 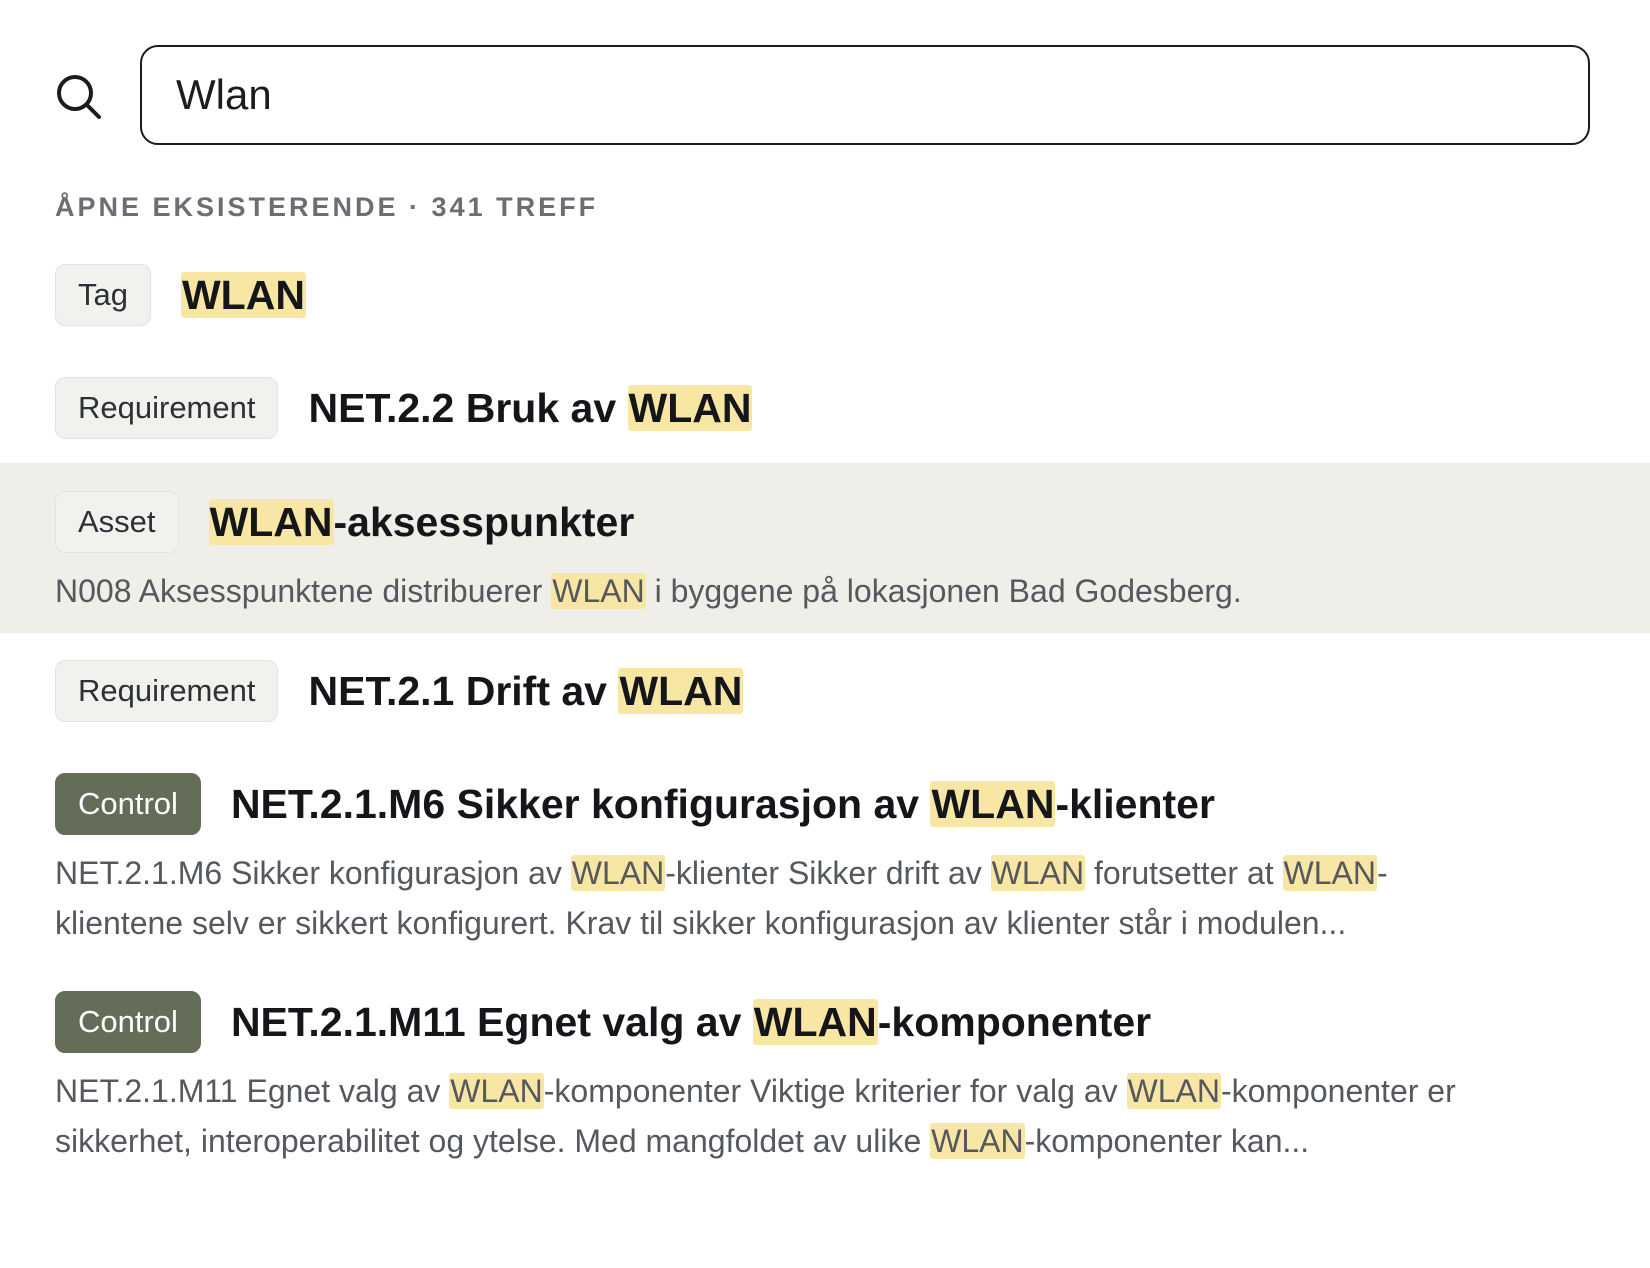 I want to click on result-item: Requirement NET.2.2 Bruk av WLAN, so click(x=825, y=419).